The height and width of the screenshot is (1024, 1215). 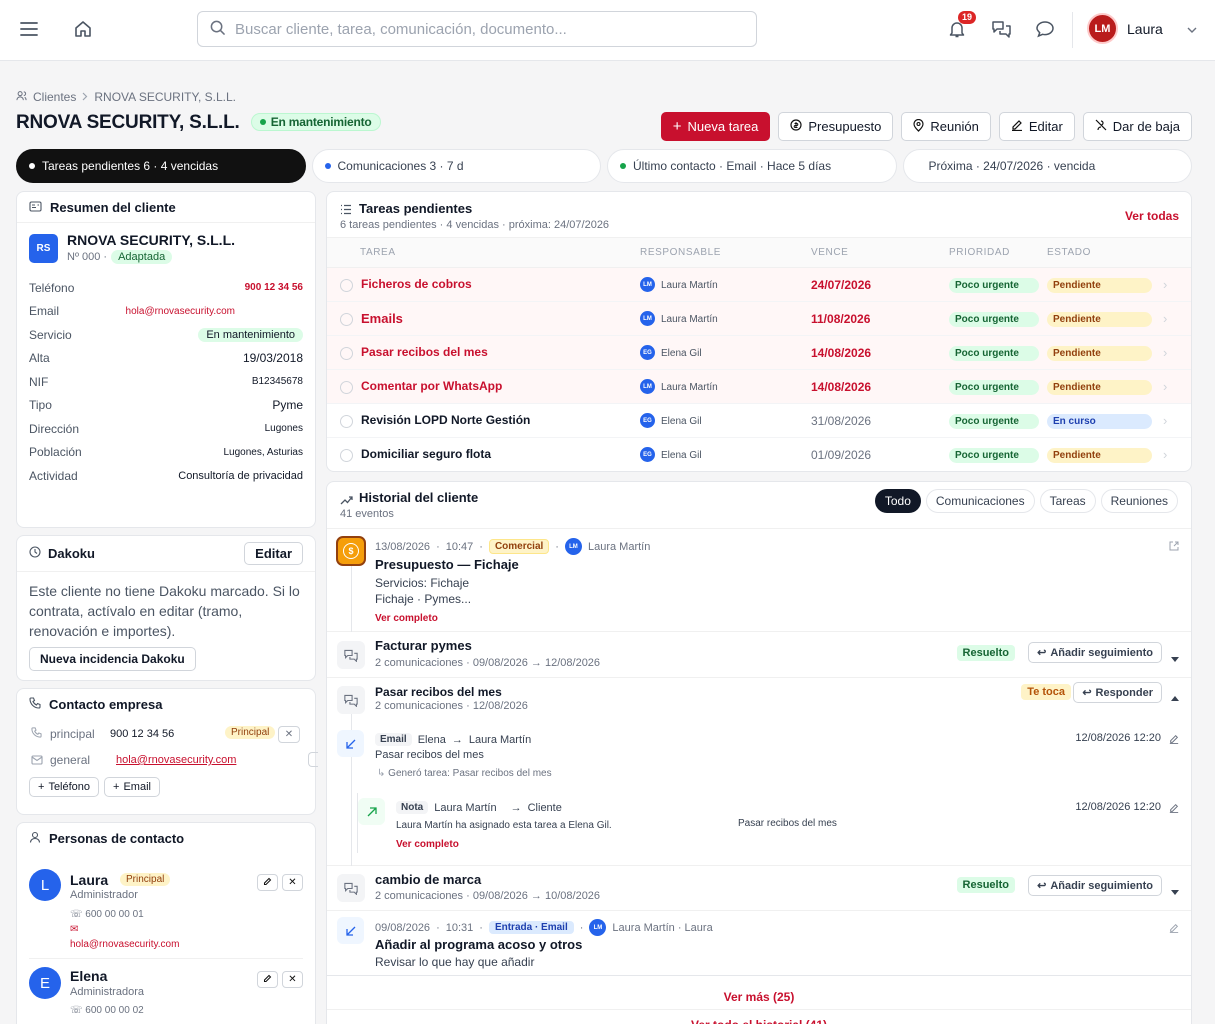 I want to click on person-email: hola@rnovasecurity.com, so click(x=124, y=944).